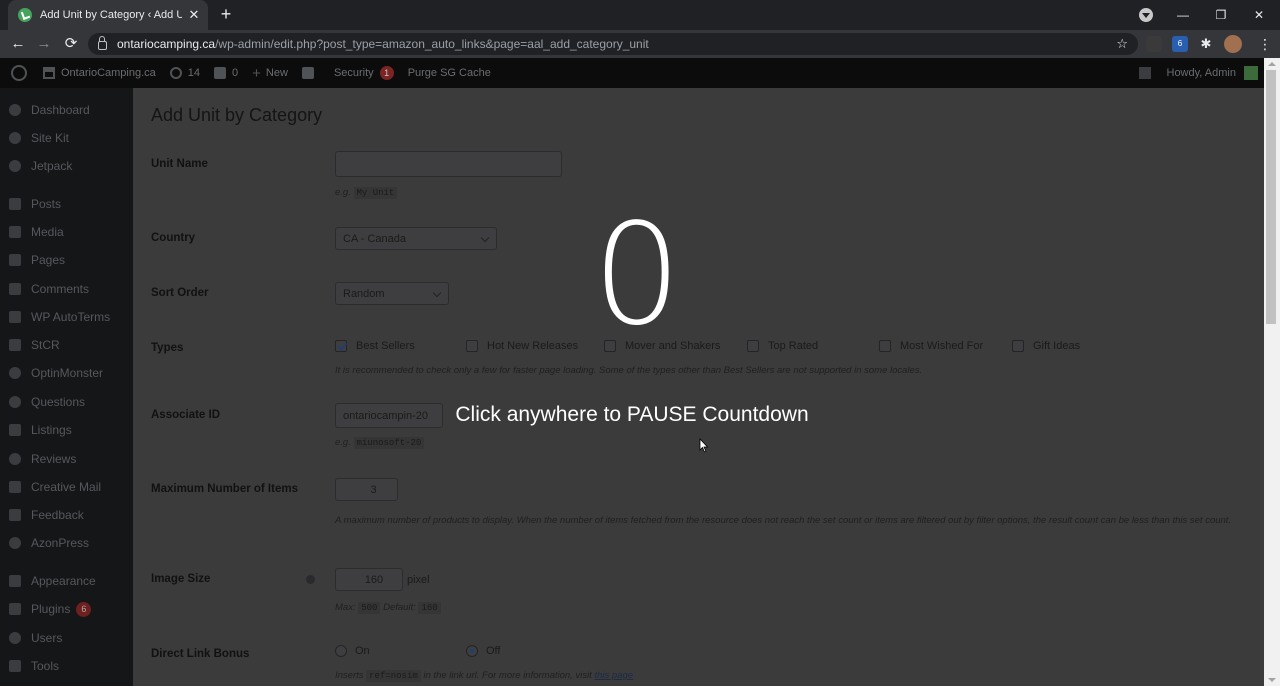  I want to click on profile-avatar, so click(1233, 44).